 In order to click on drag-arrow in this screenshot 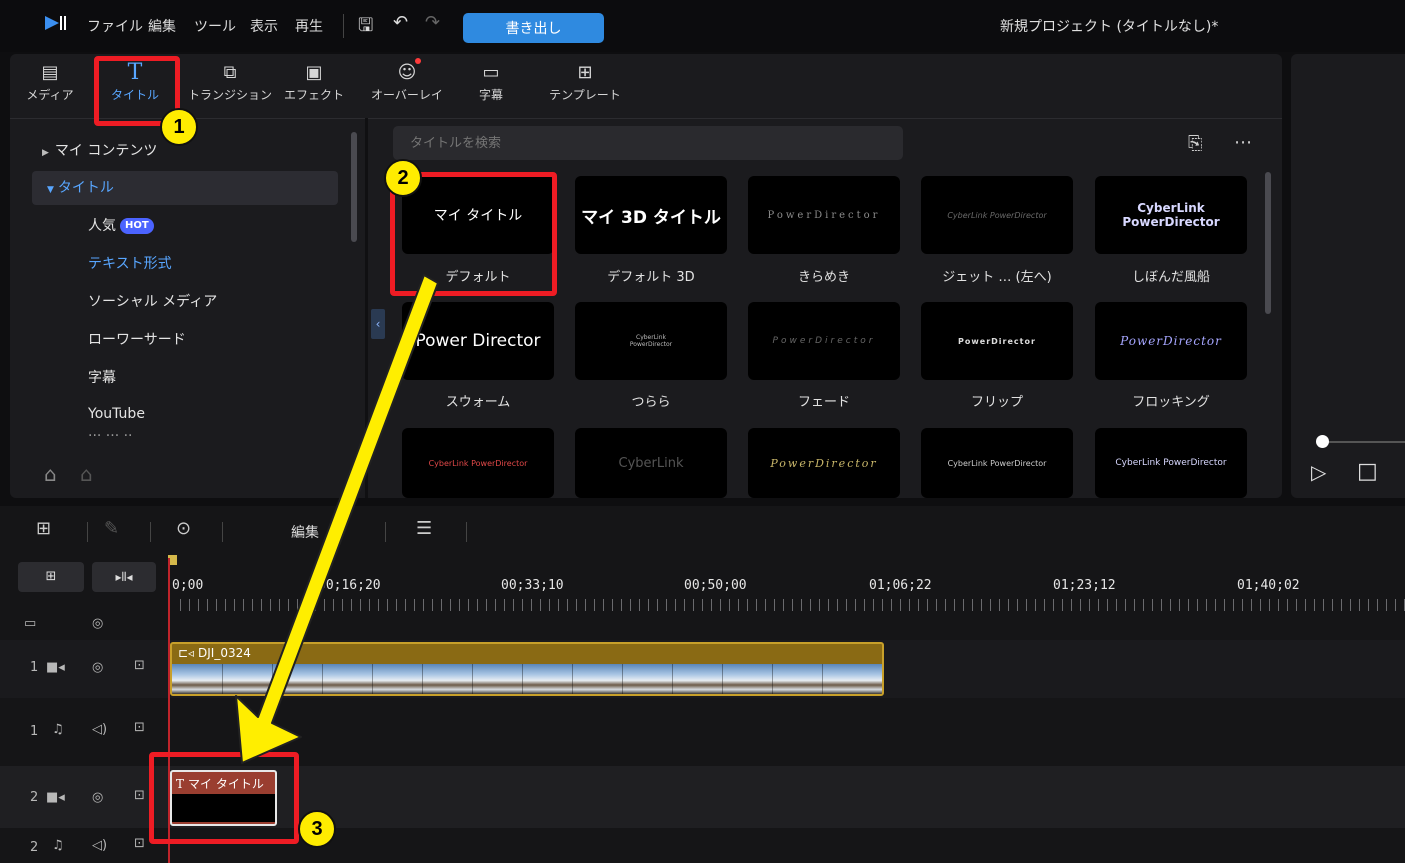, I will do `click(337, 519)`.